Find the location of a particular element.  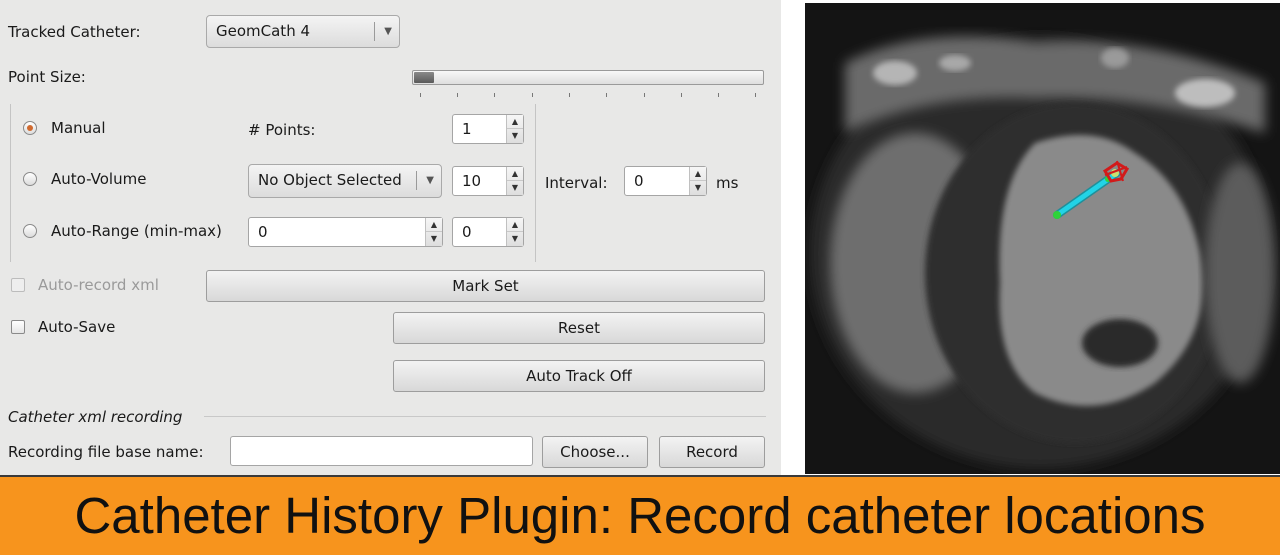

interval-label: Interval: is located at coordinates (576, 183).